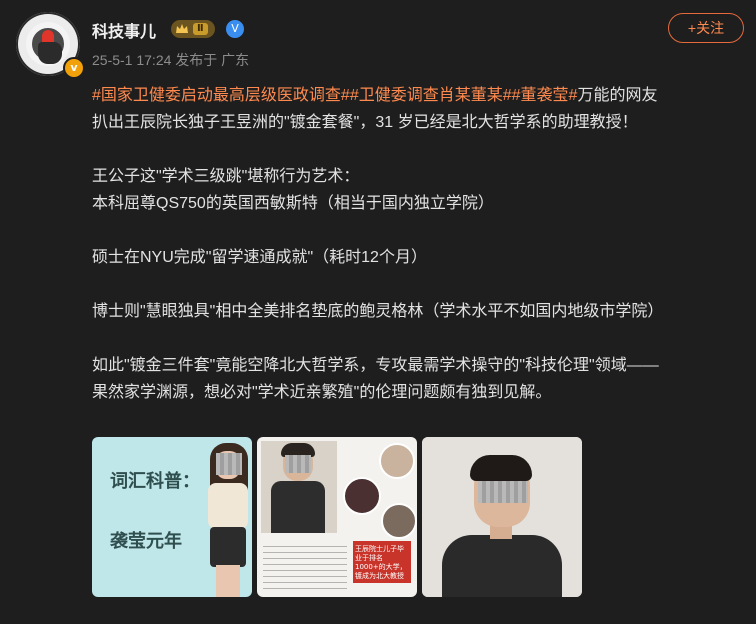 The image size is (756, 624). Describe the element at coordinates (228, 506) in the screenshot. I see `figure-top` at that location.